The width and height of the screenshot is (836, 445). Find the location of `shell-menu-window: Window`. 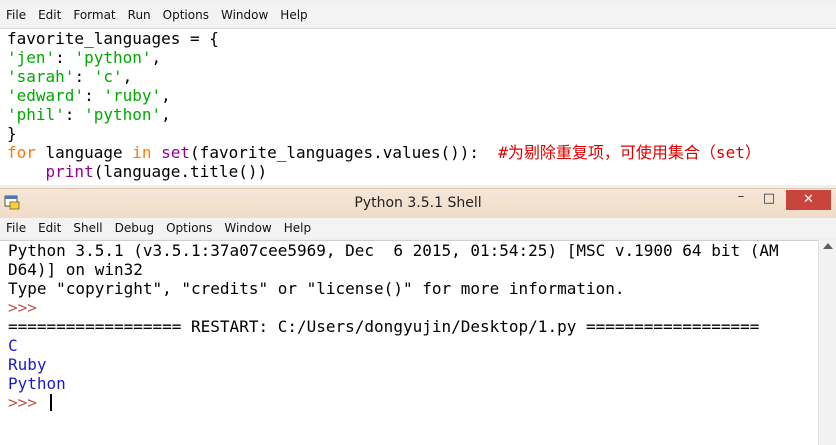

shell-menu-window: Window is located at coordinates (247, 228).